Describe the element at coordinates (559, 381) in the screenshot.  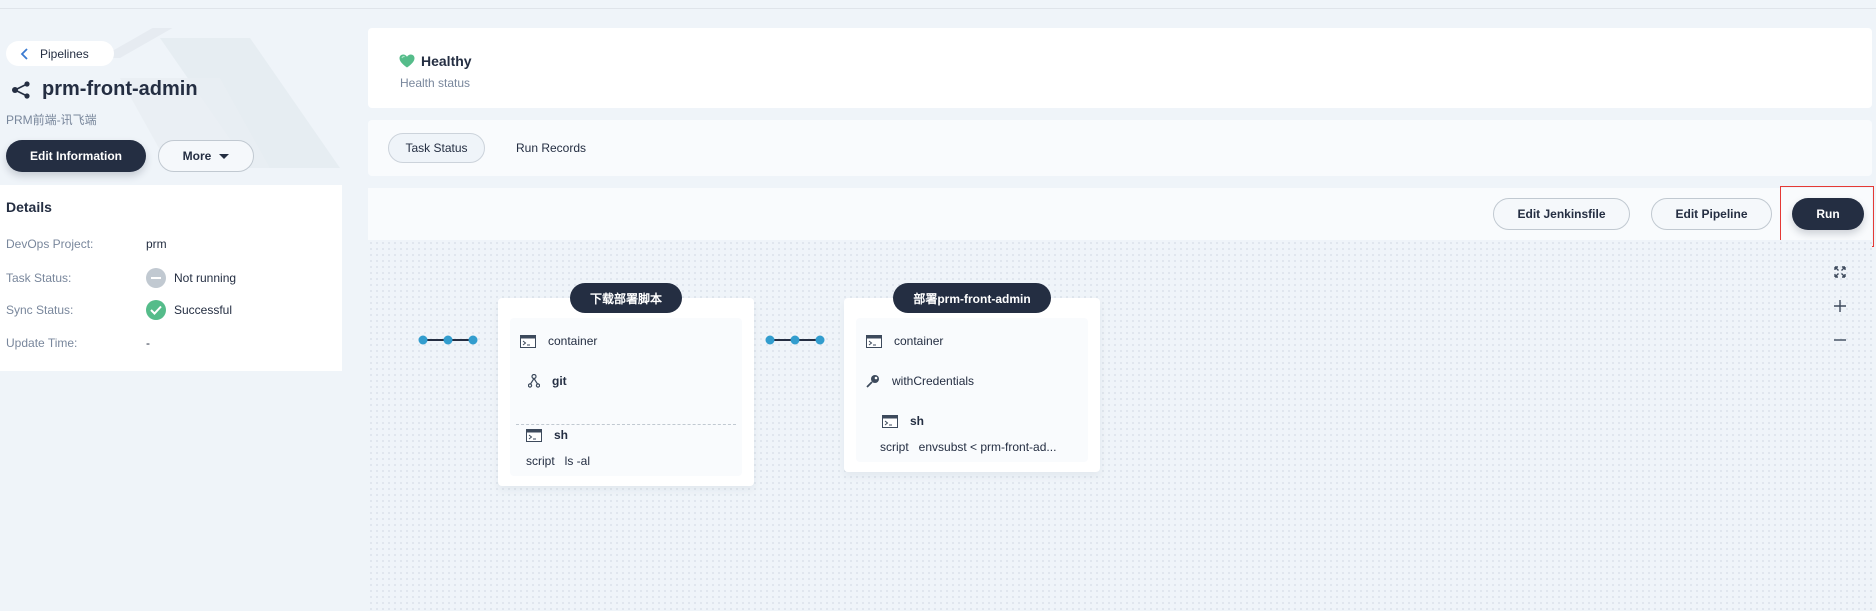
I see `step-label: git` at that location.